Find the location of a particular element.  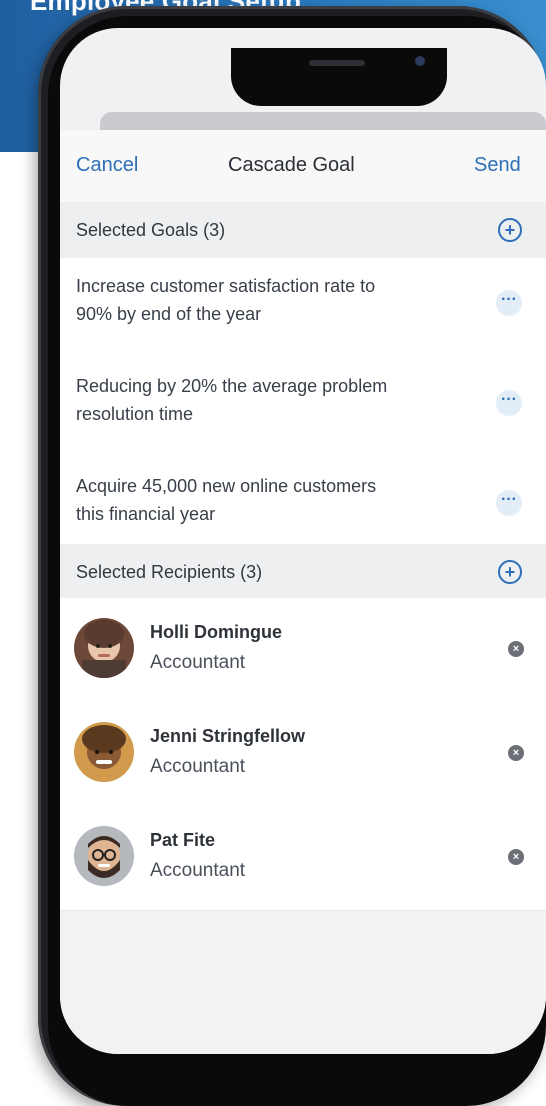

recipient-name: Pat Fite is located at coordinates (183, 840).